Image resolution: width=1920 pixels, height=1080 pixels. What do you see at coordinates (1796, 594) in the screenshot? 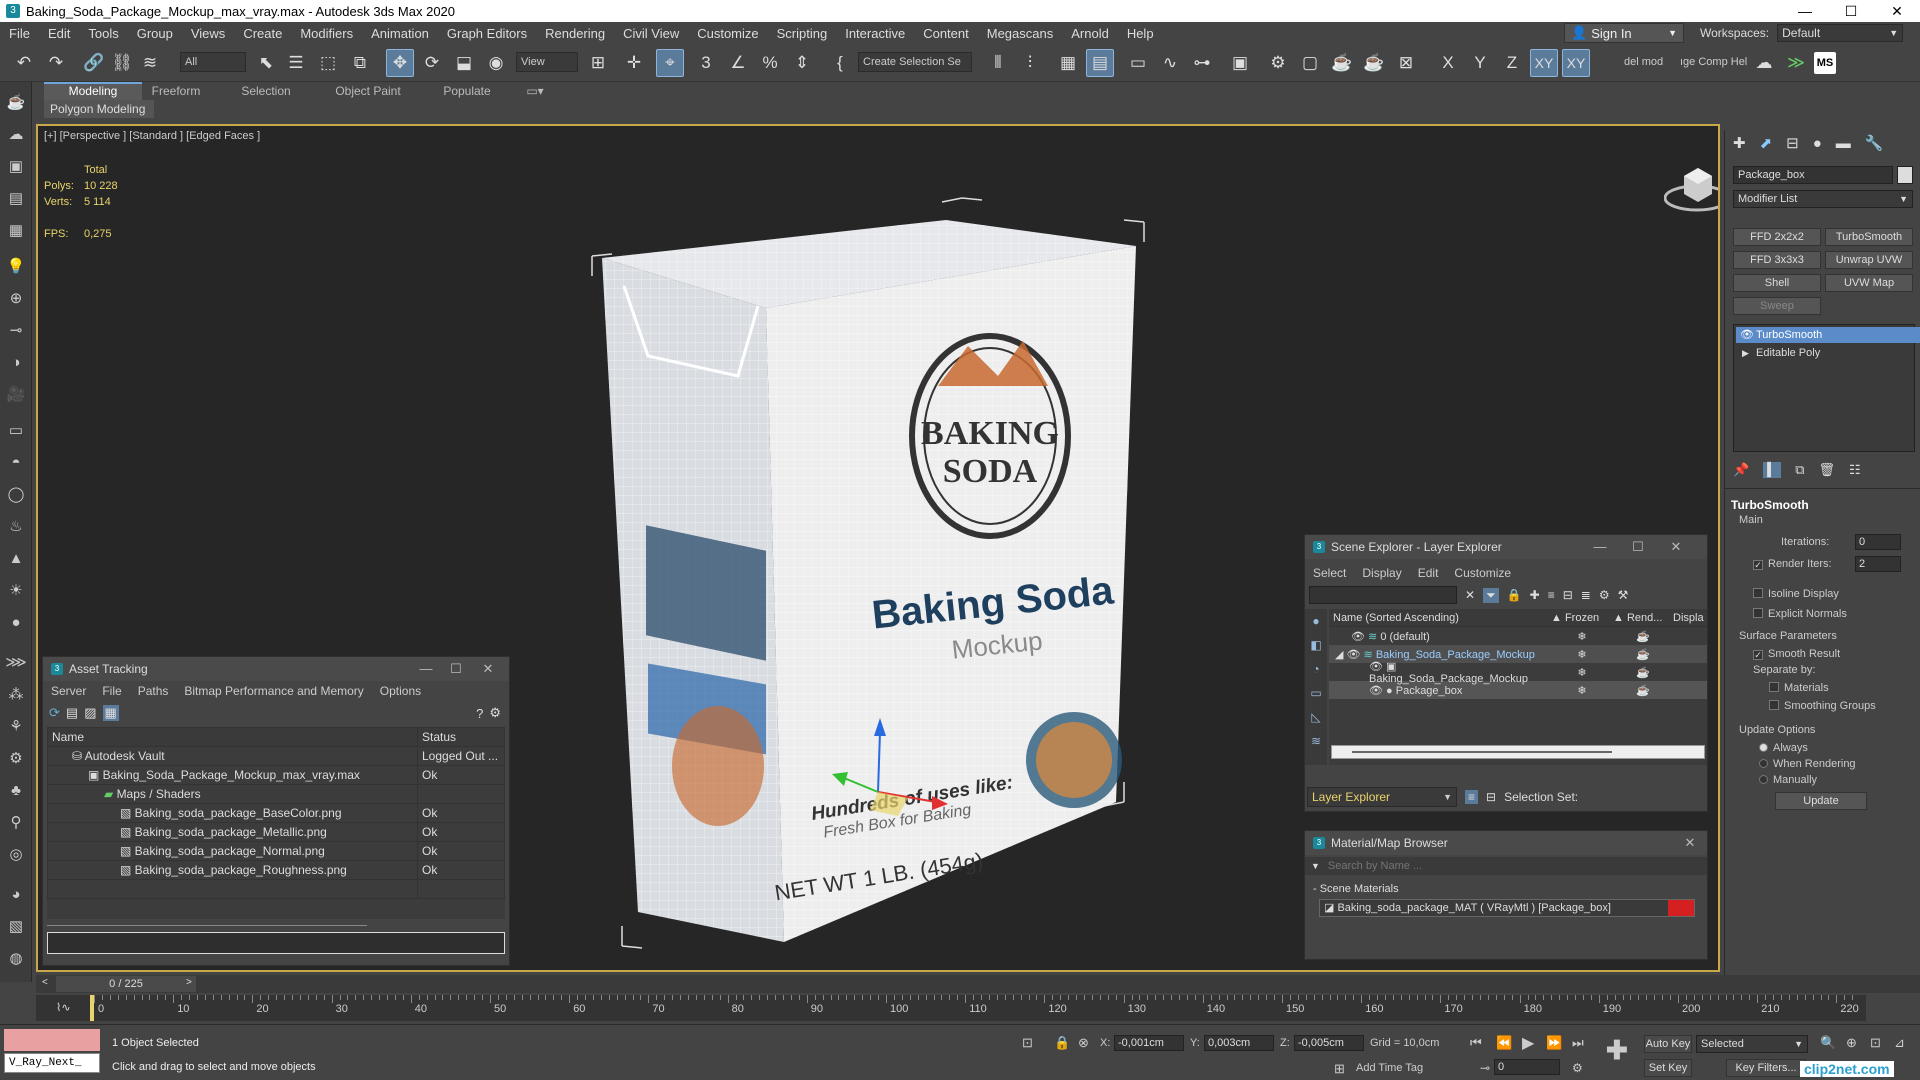
I see `isoline-display-checkbox: Isoline Display` at bounding box center [1796, 594].